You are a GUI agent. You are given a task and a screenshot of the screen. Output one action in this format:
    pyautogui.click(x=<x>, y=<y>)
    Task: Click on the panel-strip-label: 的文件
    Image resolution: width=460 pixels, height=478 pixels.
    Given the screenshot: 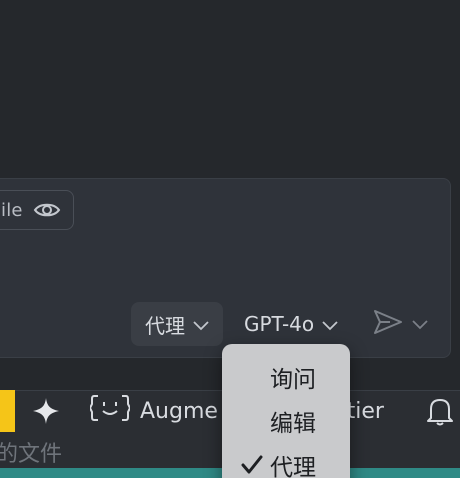 What is the action you would take?
    pyautogui.click(x=31, y=454)
    